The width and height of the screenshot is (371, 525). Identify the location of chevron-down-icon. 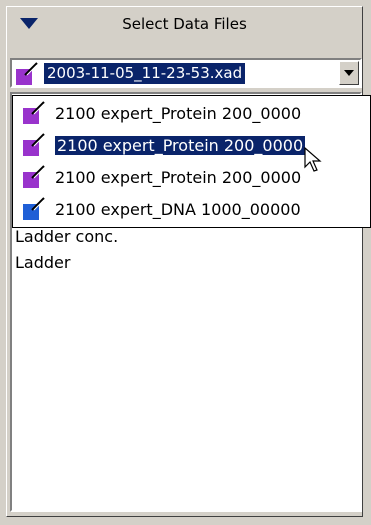
(349, 73).